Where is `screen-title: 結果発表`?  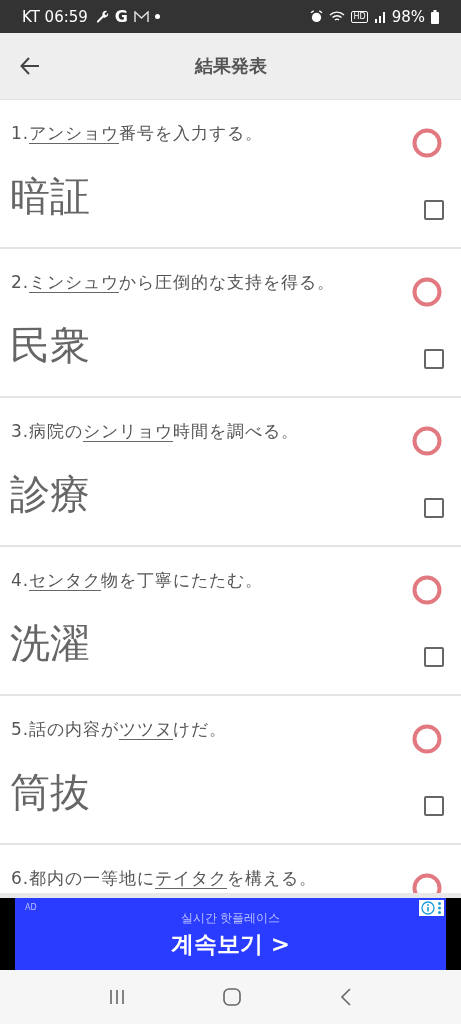 screen-title: 結果発表 is located at coordinates (230, 66).